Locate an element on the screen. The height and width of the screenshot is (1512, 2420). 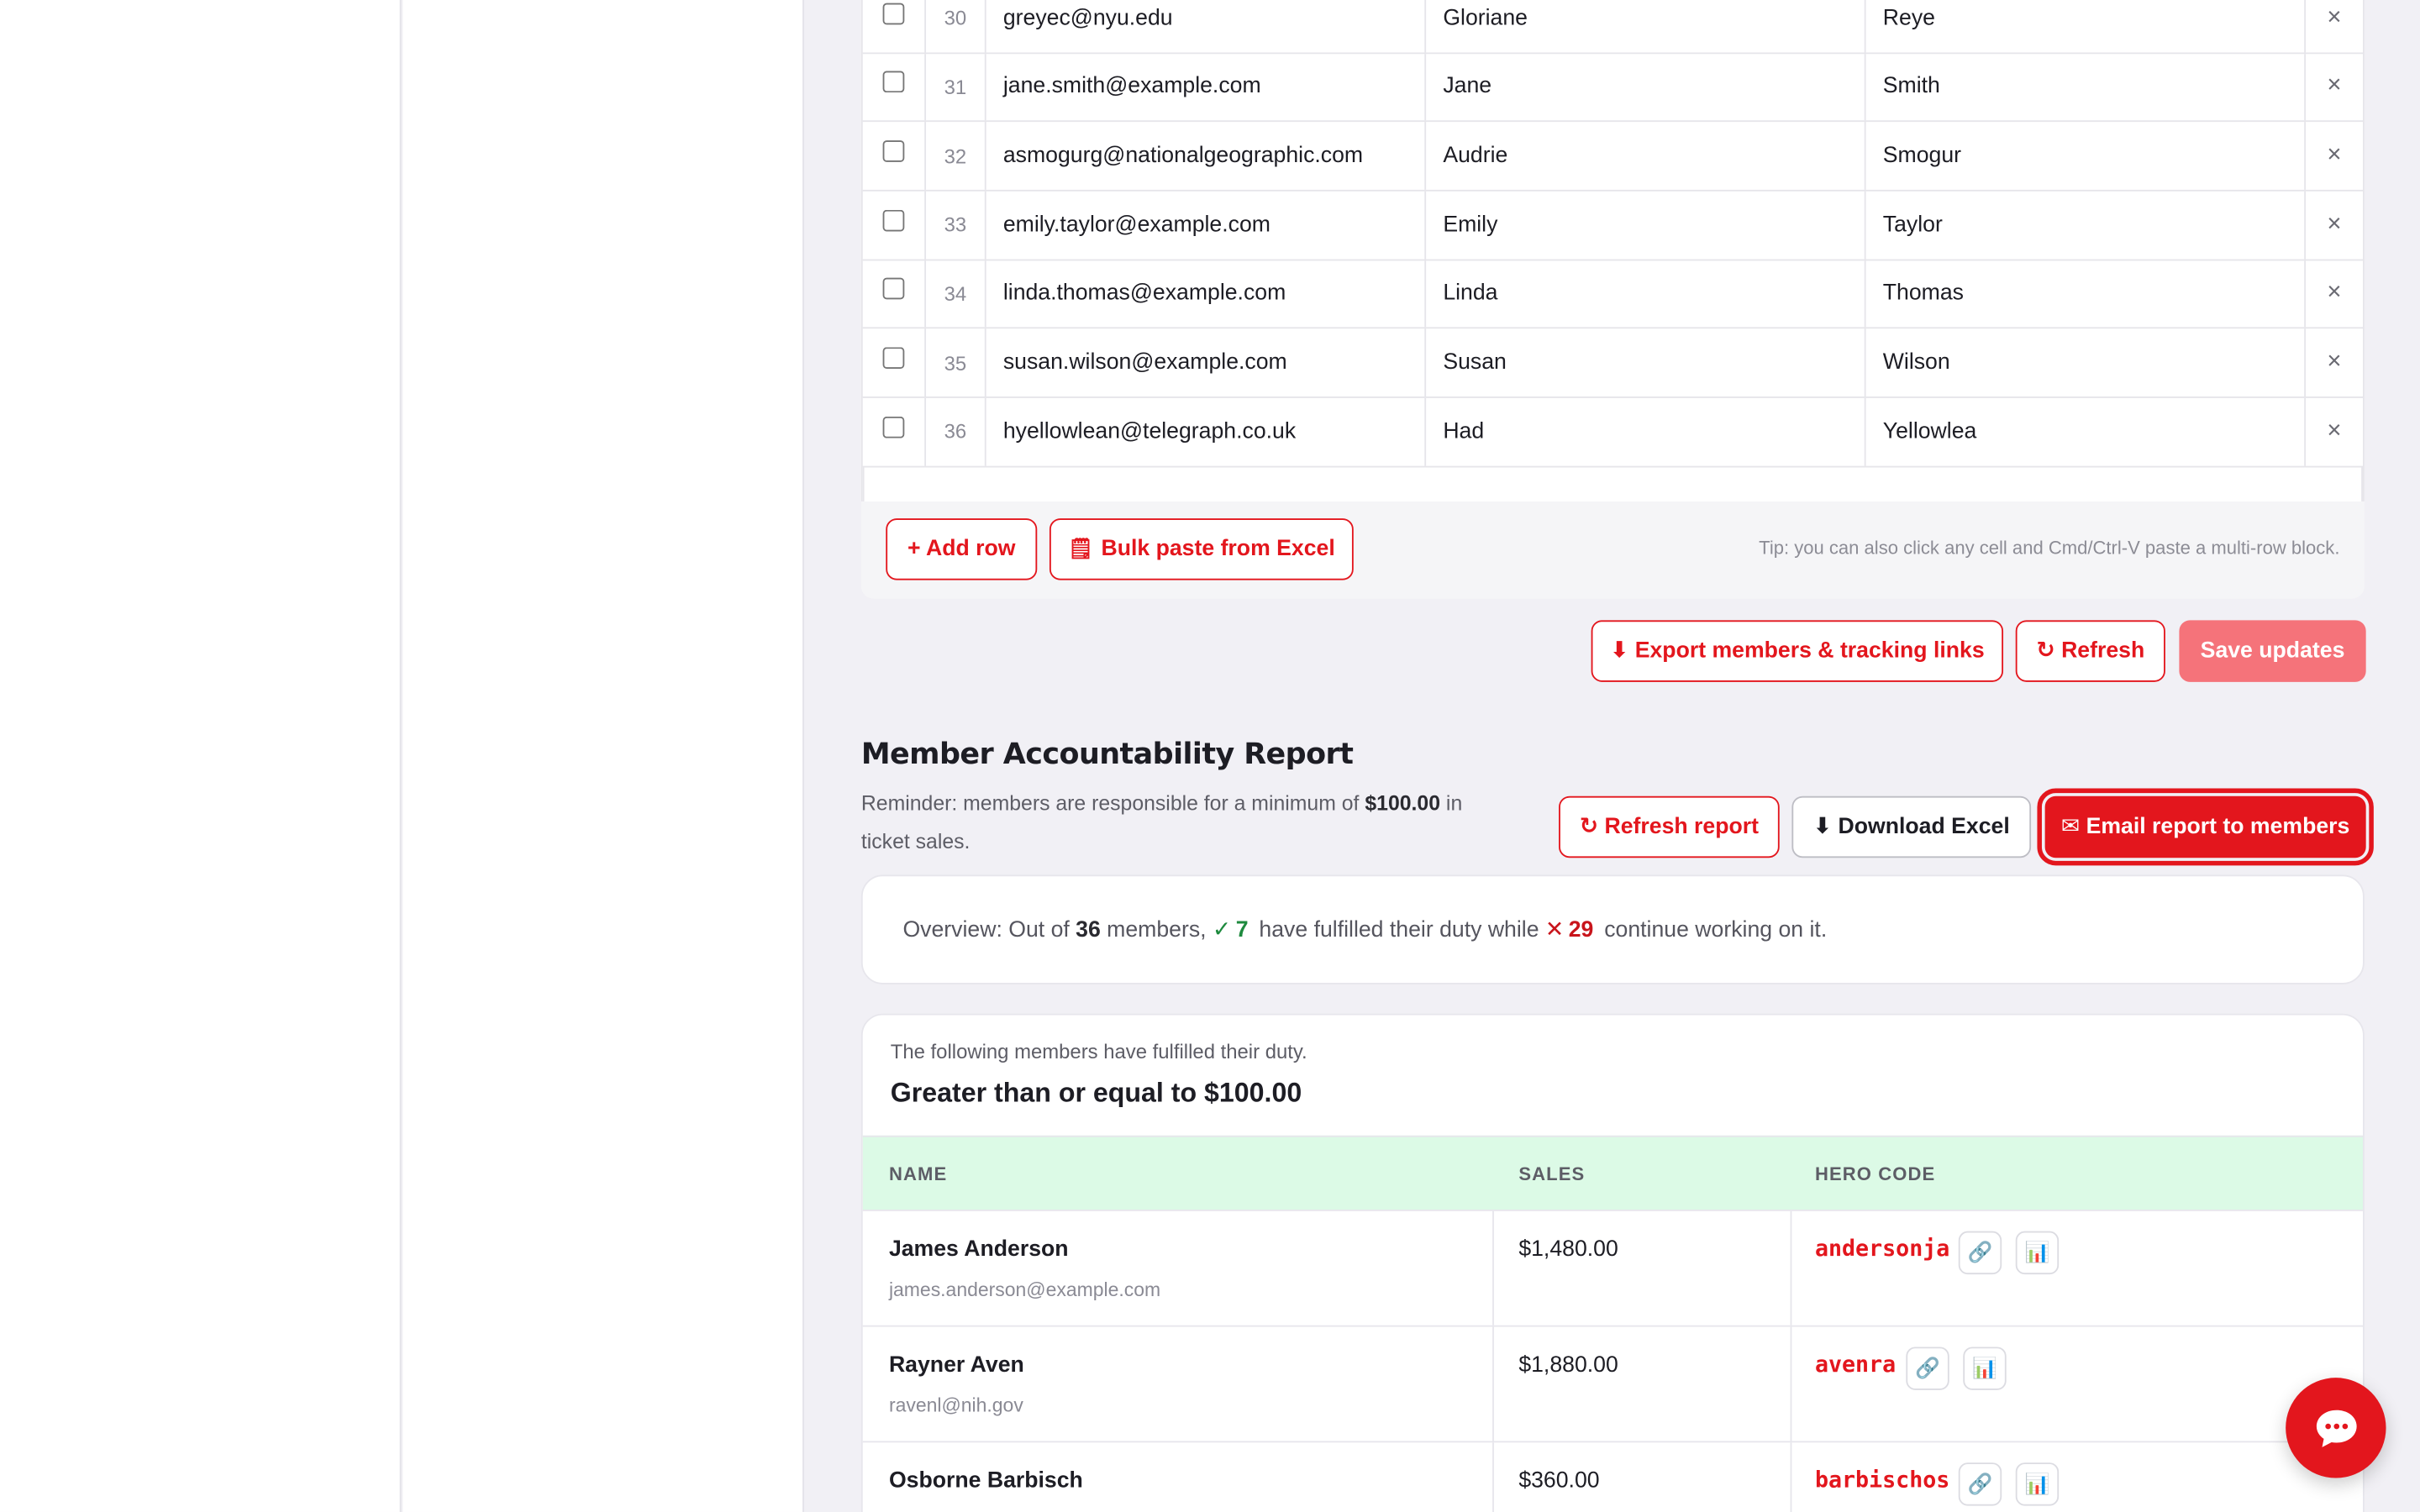
hero-code: avenra is located at coordinates (1856, 1365).